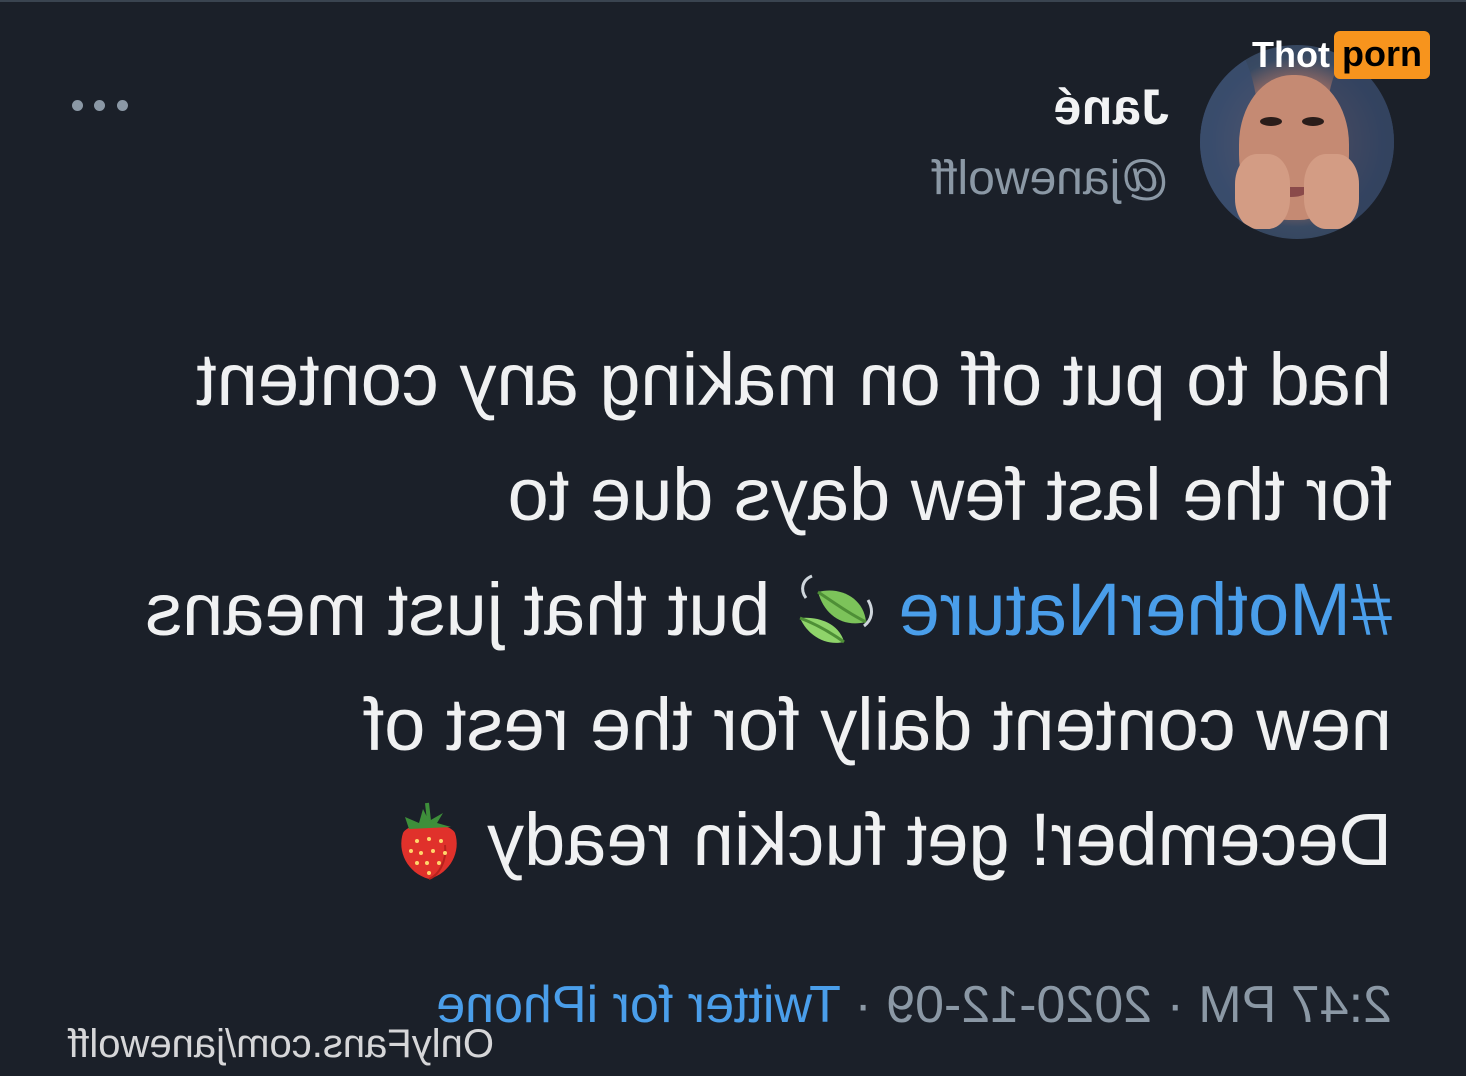 The height and width of the screenshot is (1076, 1466). Describe the element at coordinates (1291, 54) in the screenshot. I see `logo-text-white: Thot` at that location.